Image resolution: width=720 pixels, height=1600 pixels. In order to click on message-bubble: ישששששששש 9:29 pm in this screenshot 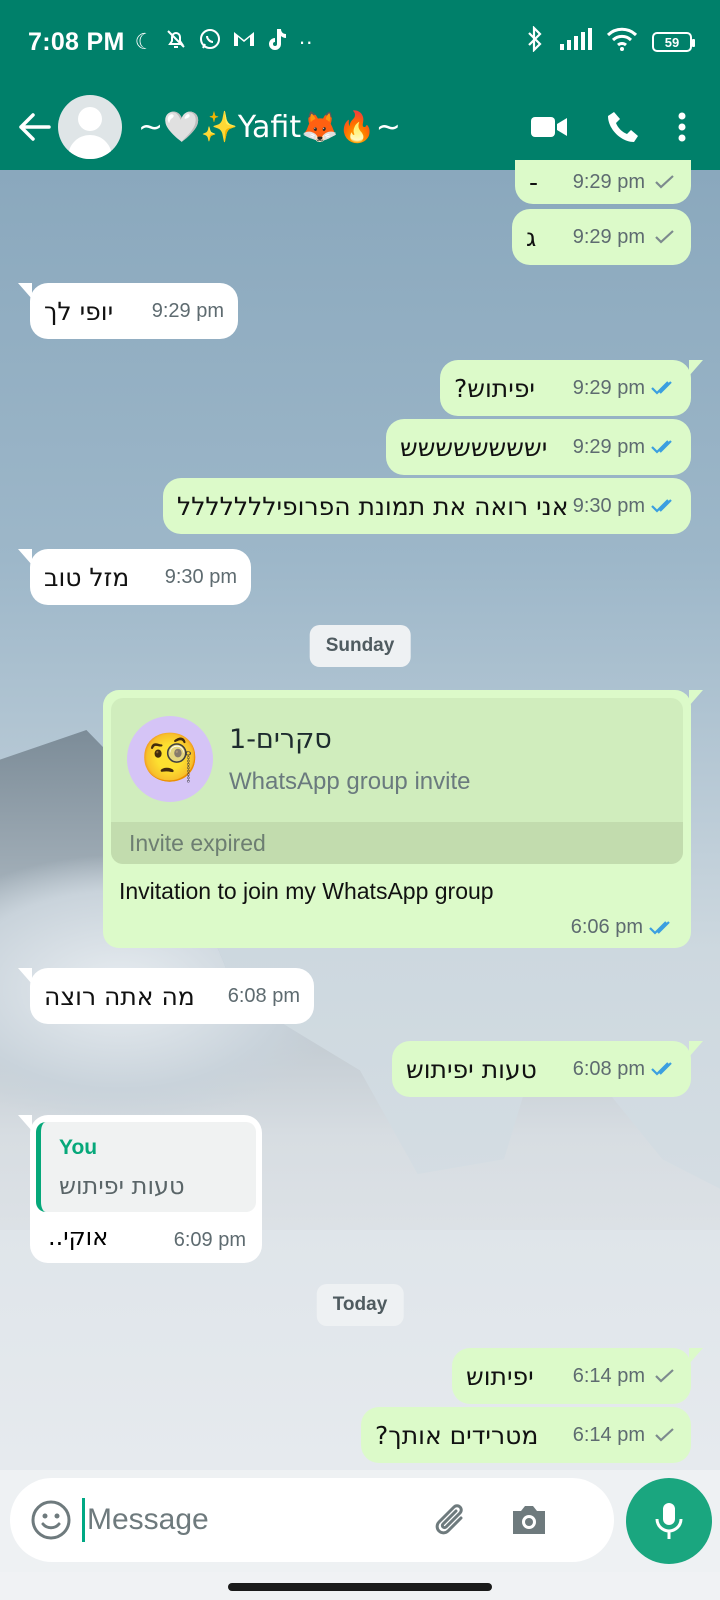, I will do `click(538, 447)`.